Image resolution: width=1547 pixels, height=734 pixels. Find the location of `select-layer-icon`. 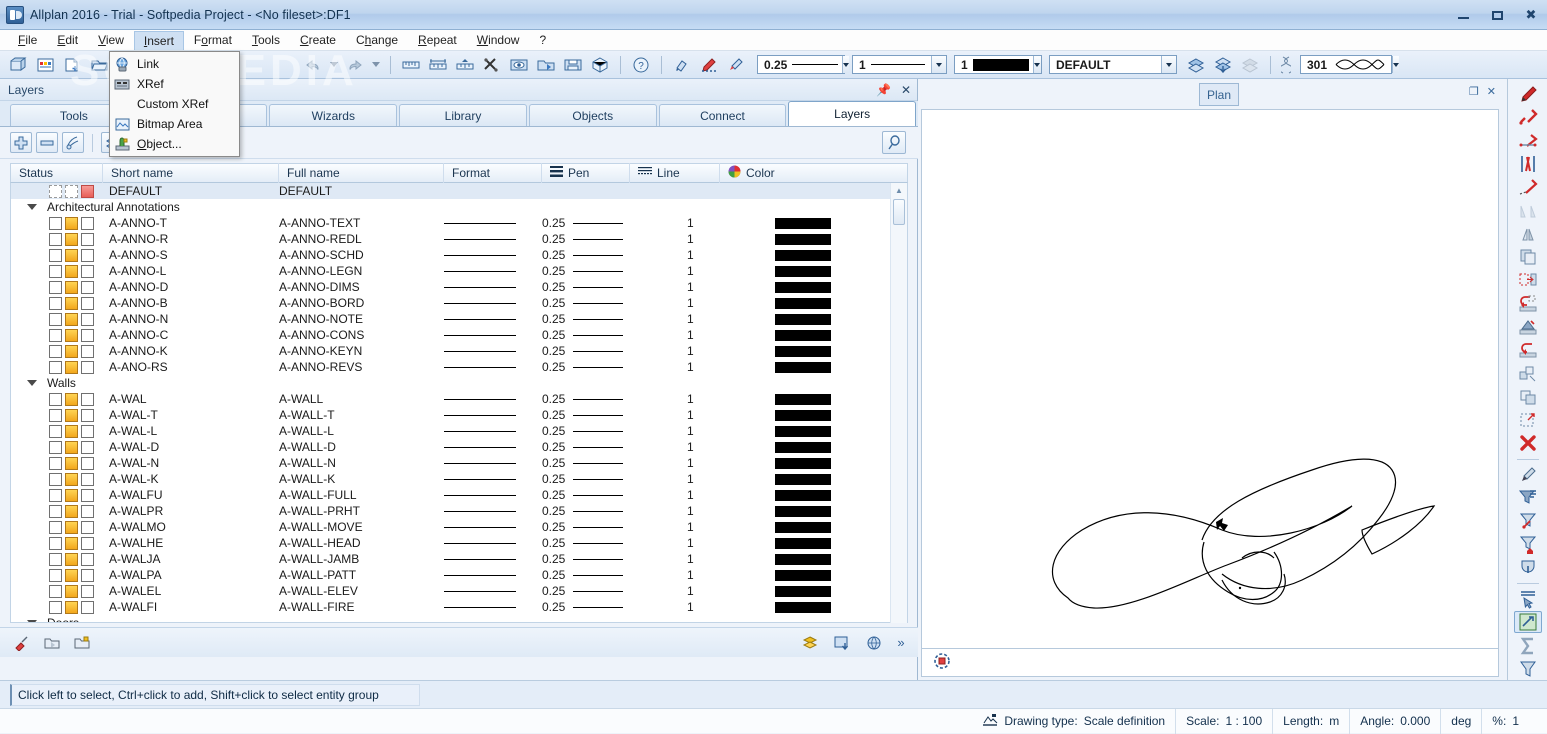

select-layer-icon is located at coordinates (22, 643).